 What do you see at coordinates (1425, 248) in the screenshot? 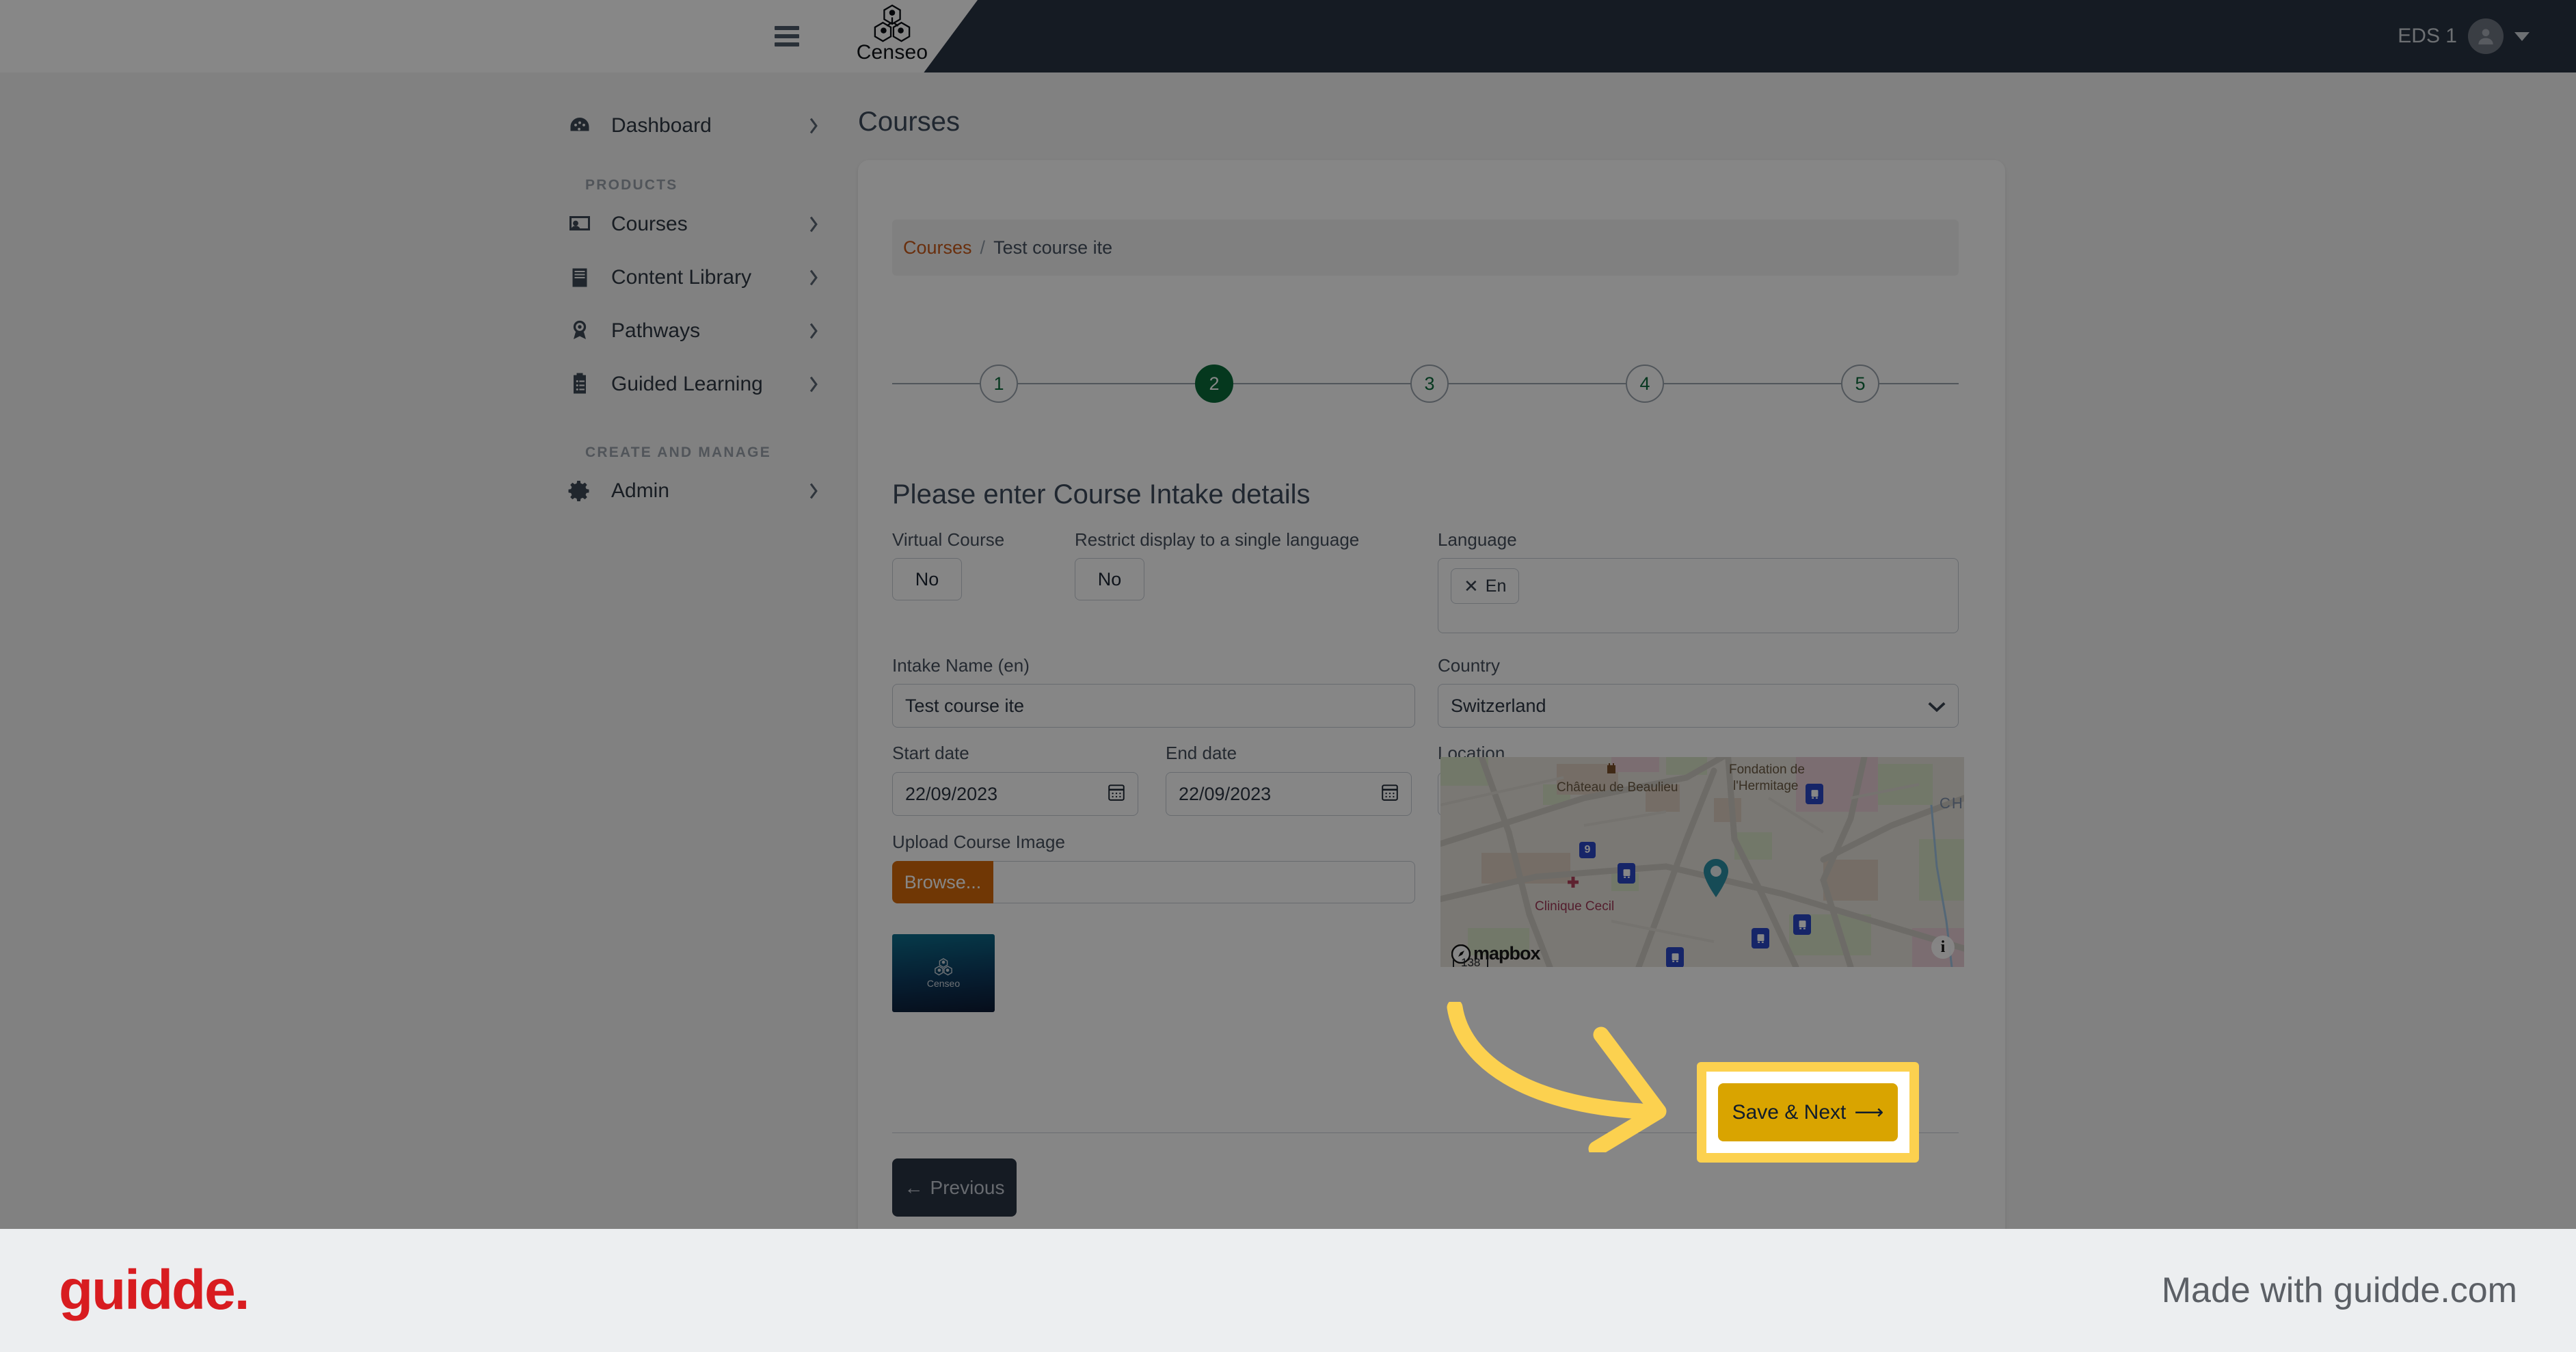
I see `breadcrumb: Courses / Test course ite` at bounding box center [1425, 248].